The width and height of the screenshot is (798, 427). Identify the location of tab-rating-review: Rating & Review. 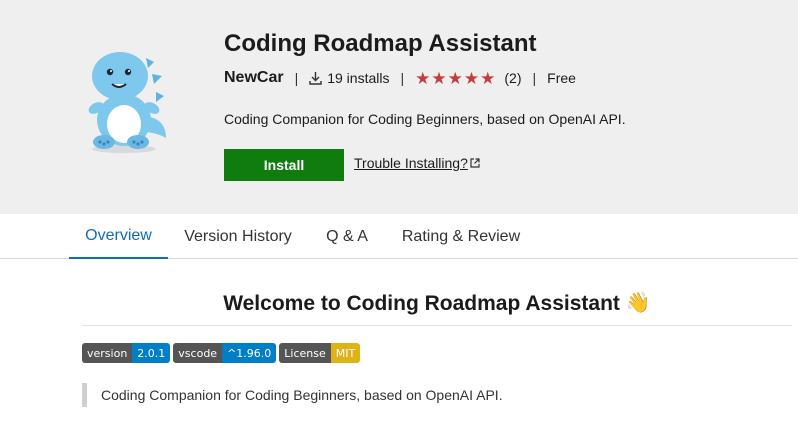
(461, 236).